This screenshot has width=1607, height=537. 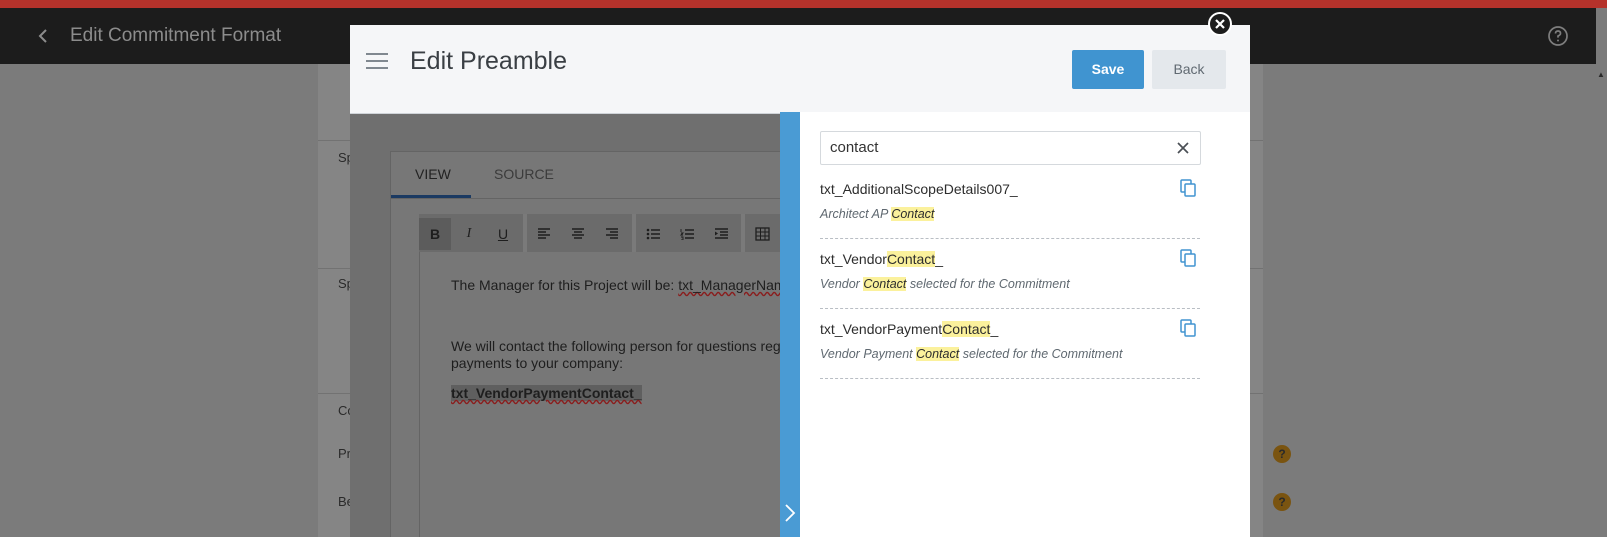 What do you see at coordinates (762, 234) in the screenshot?
I see `table-icon` at bounding box center [762, 234].